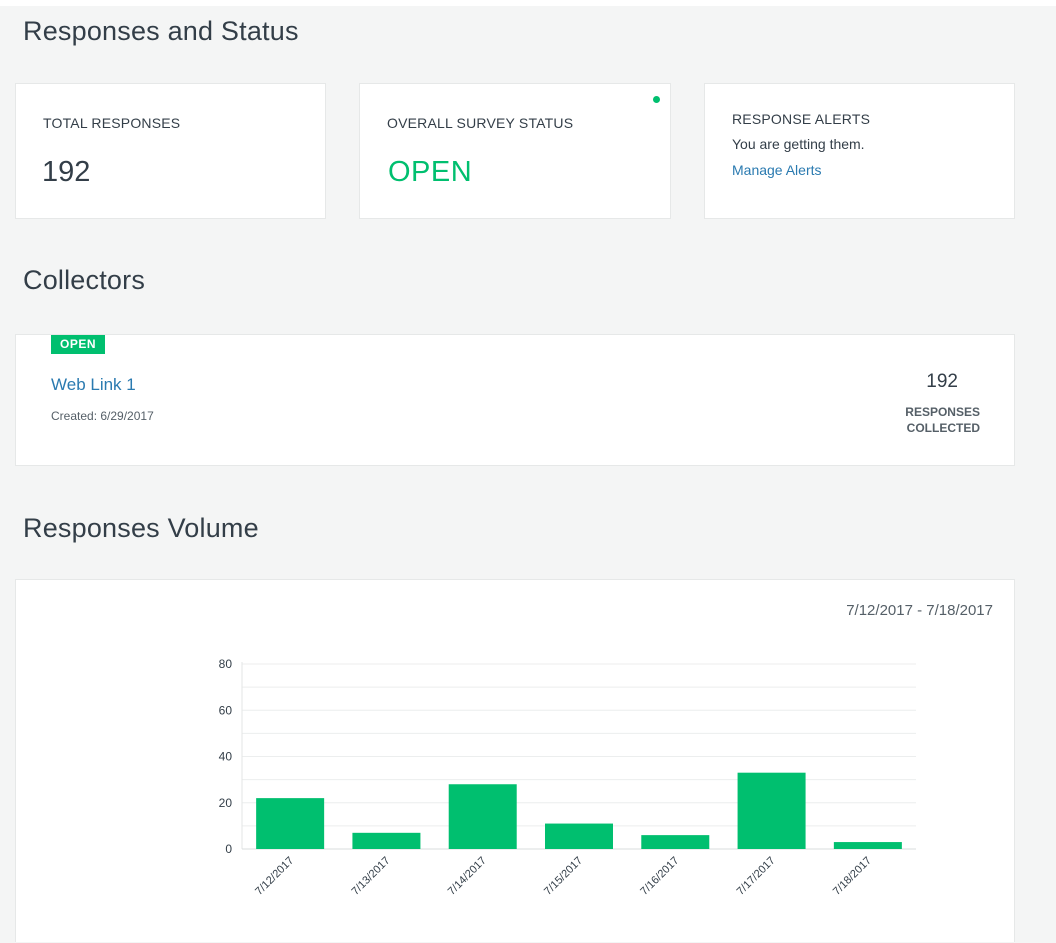 The image size is (1056, 943). I want to click on response-alerts-label: RESPONSE ALERTS, so click(801, 119).